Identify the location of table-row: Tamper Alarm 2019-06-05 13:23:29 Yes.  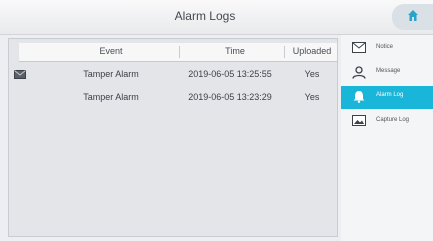
(178, 98).